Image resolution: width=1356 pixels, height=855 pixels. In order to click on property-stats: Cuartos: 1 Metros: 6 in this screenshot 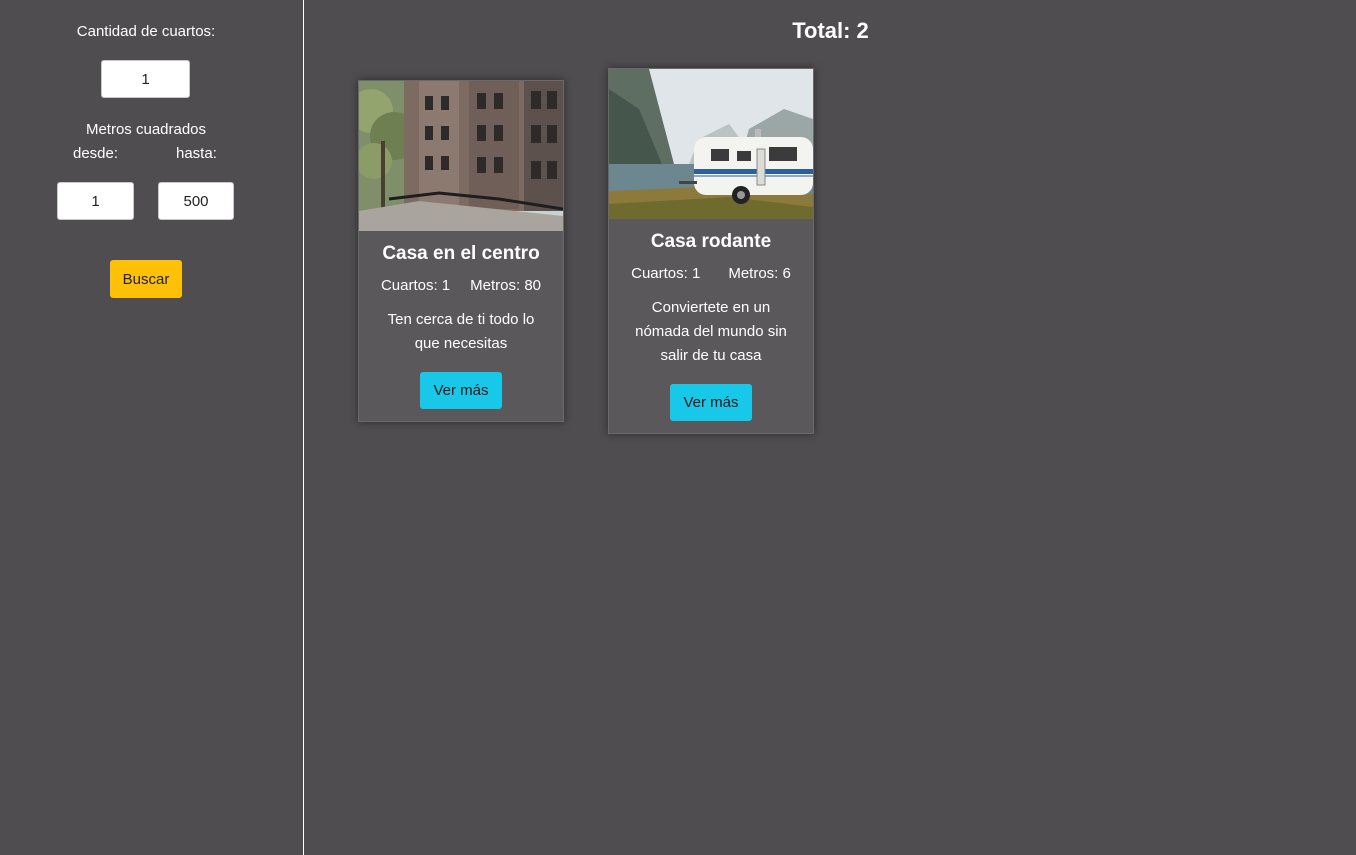, I will do `click(711, 273)`.